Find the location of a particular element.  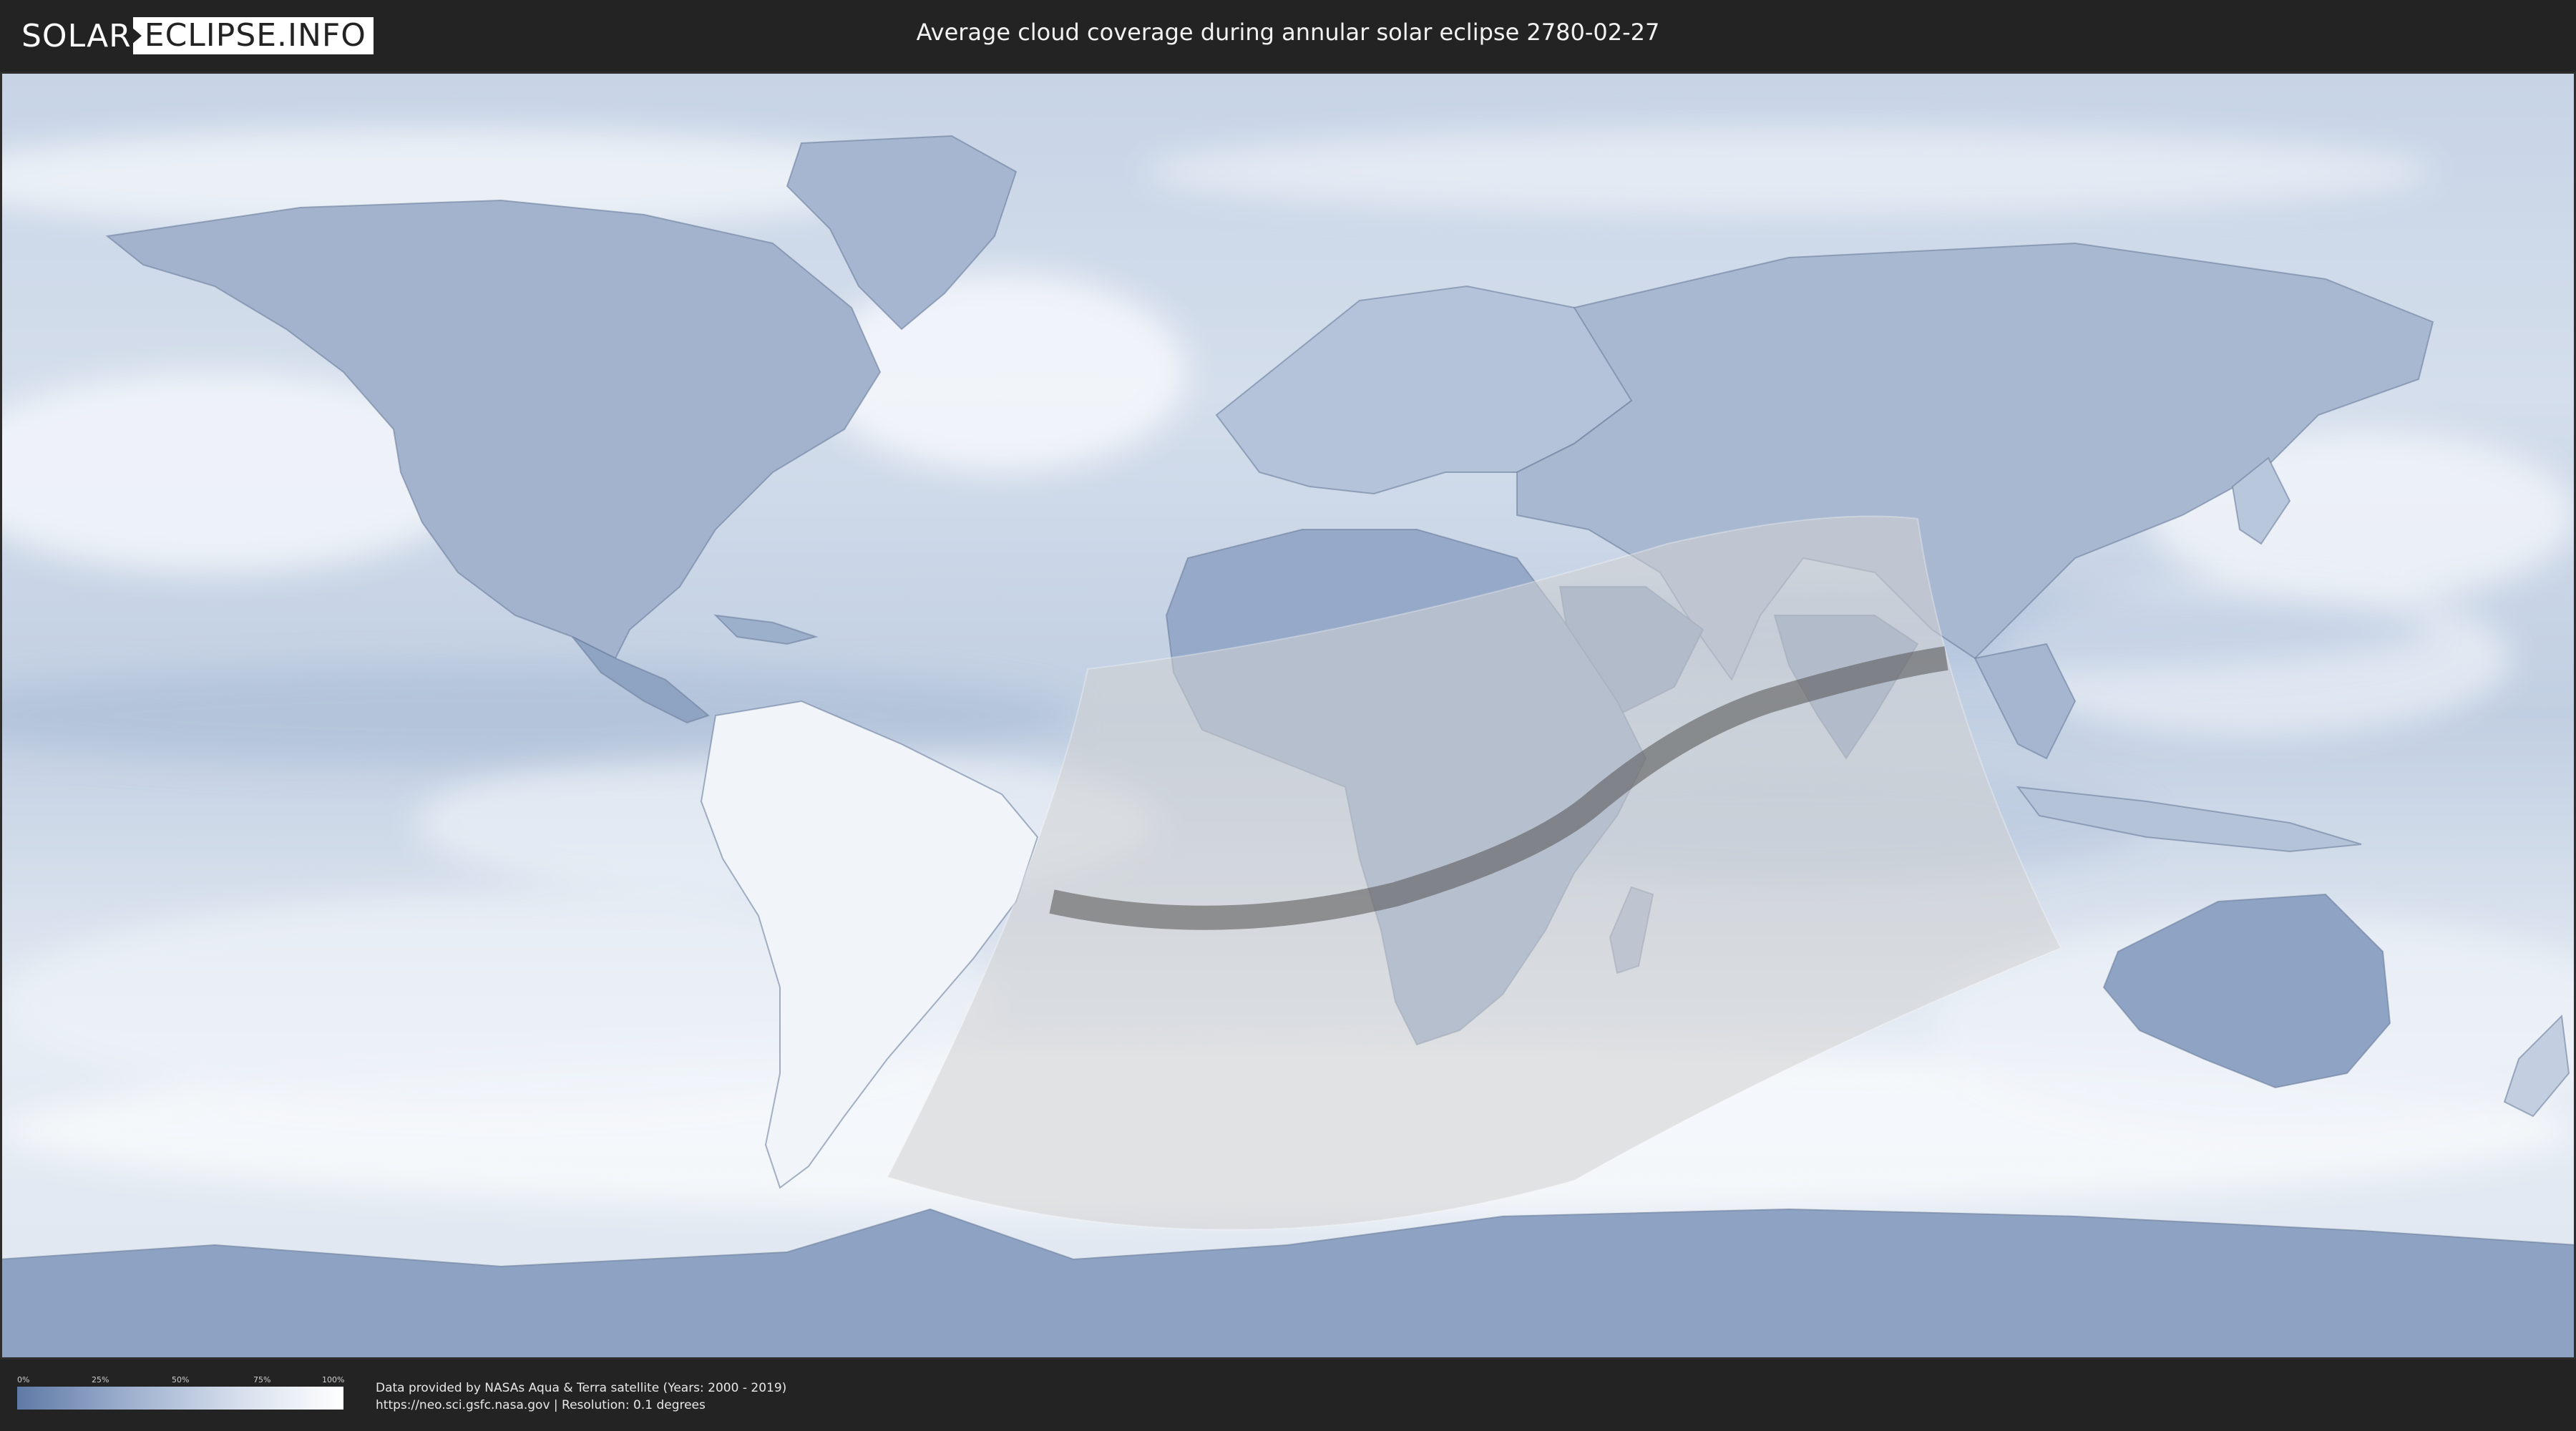

legend-tick-100: 100% is located at coordinates (333, 1379).